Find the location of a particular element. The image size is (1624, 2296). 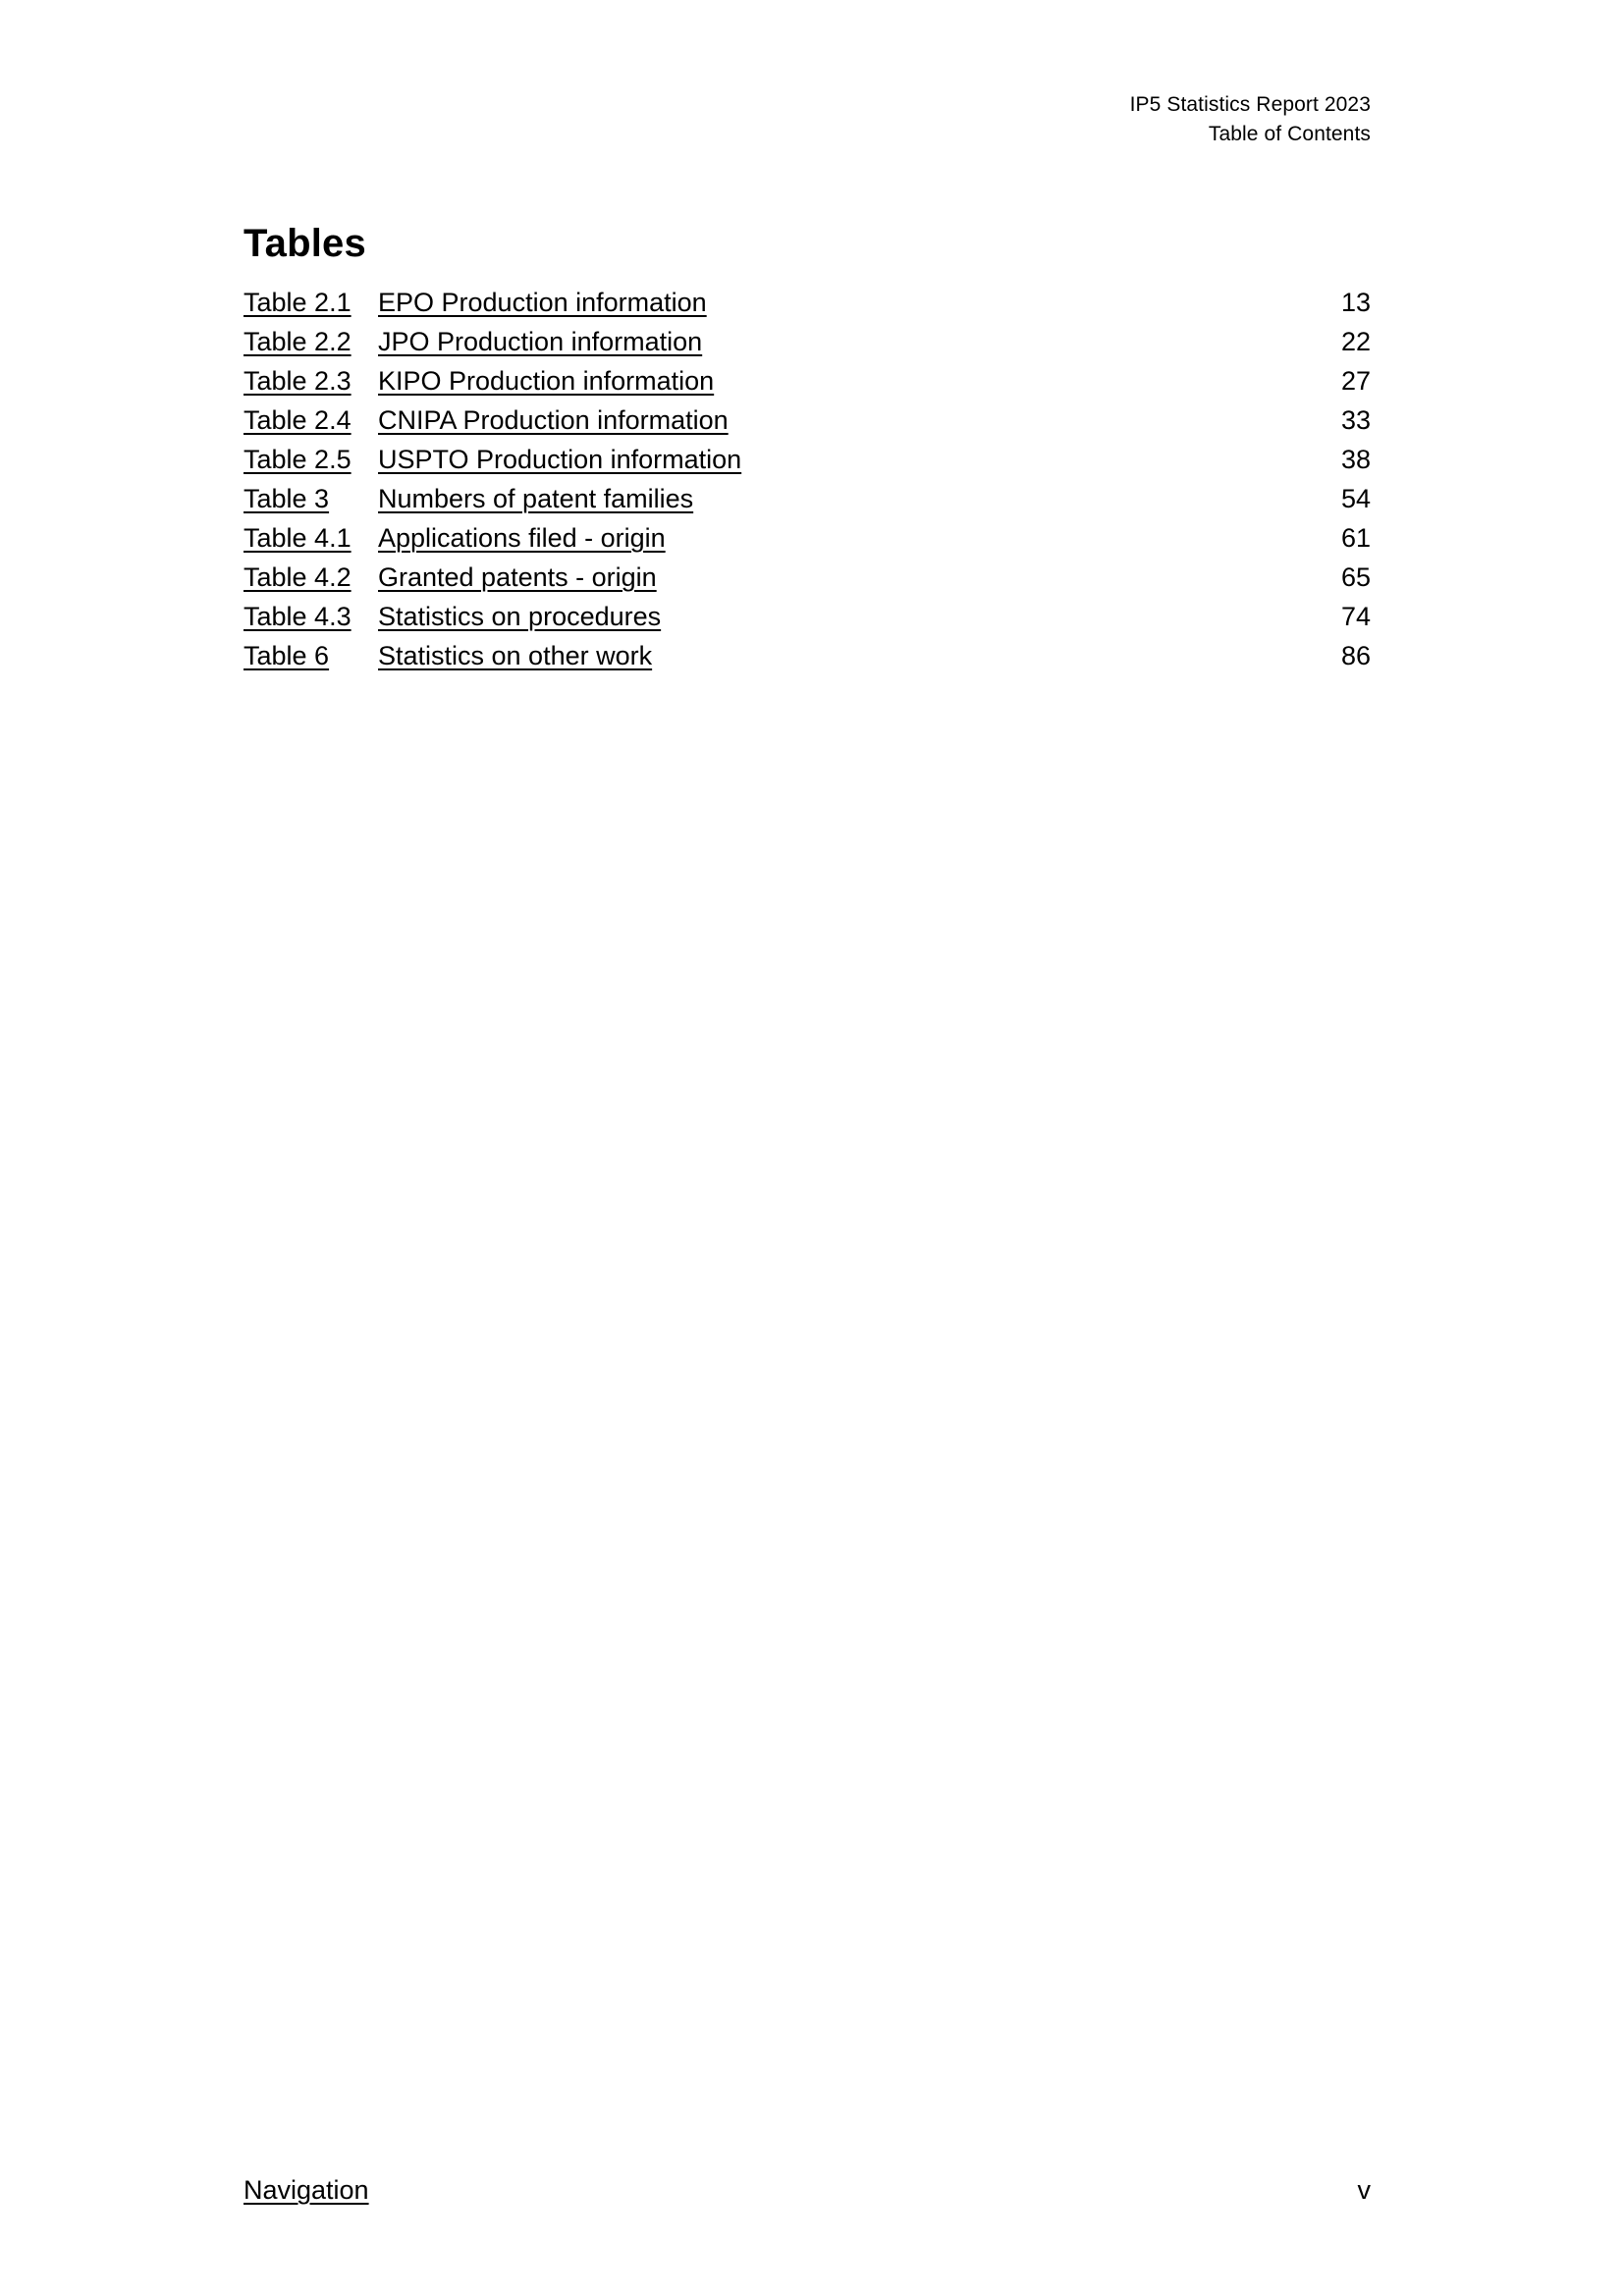

toc-entry: Table 2.2 JPO Production information 22 is located at coordinates (807, 341).